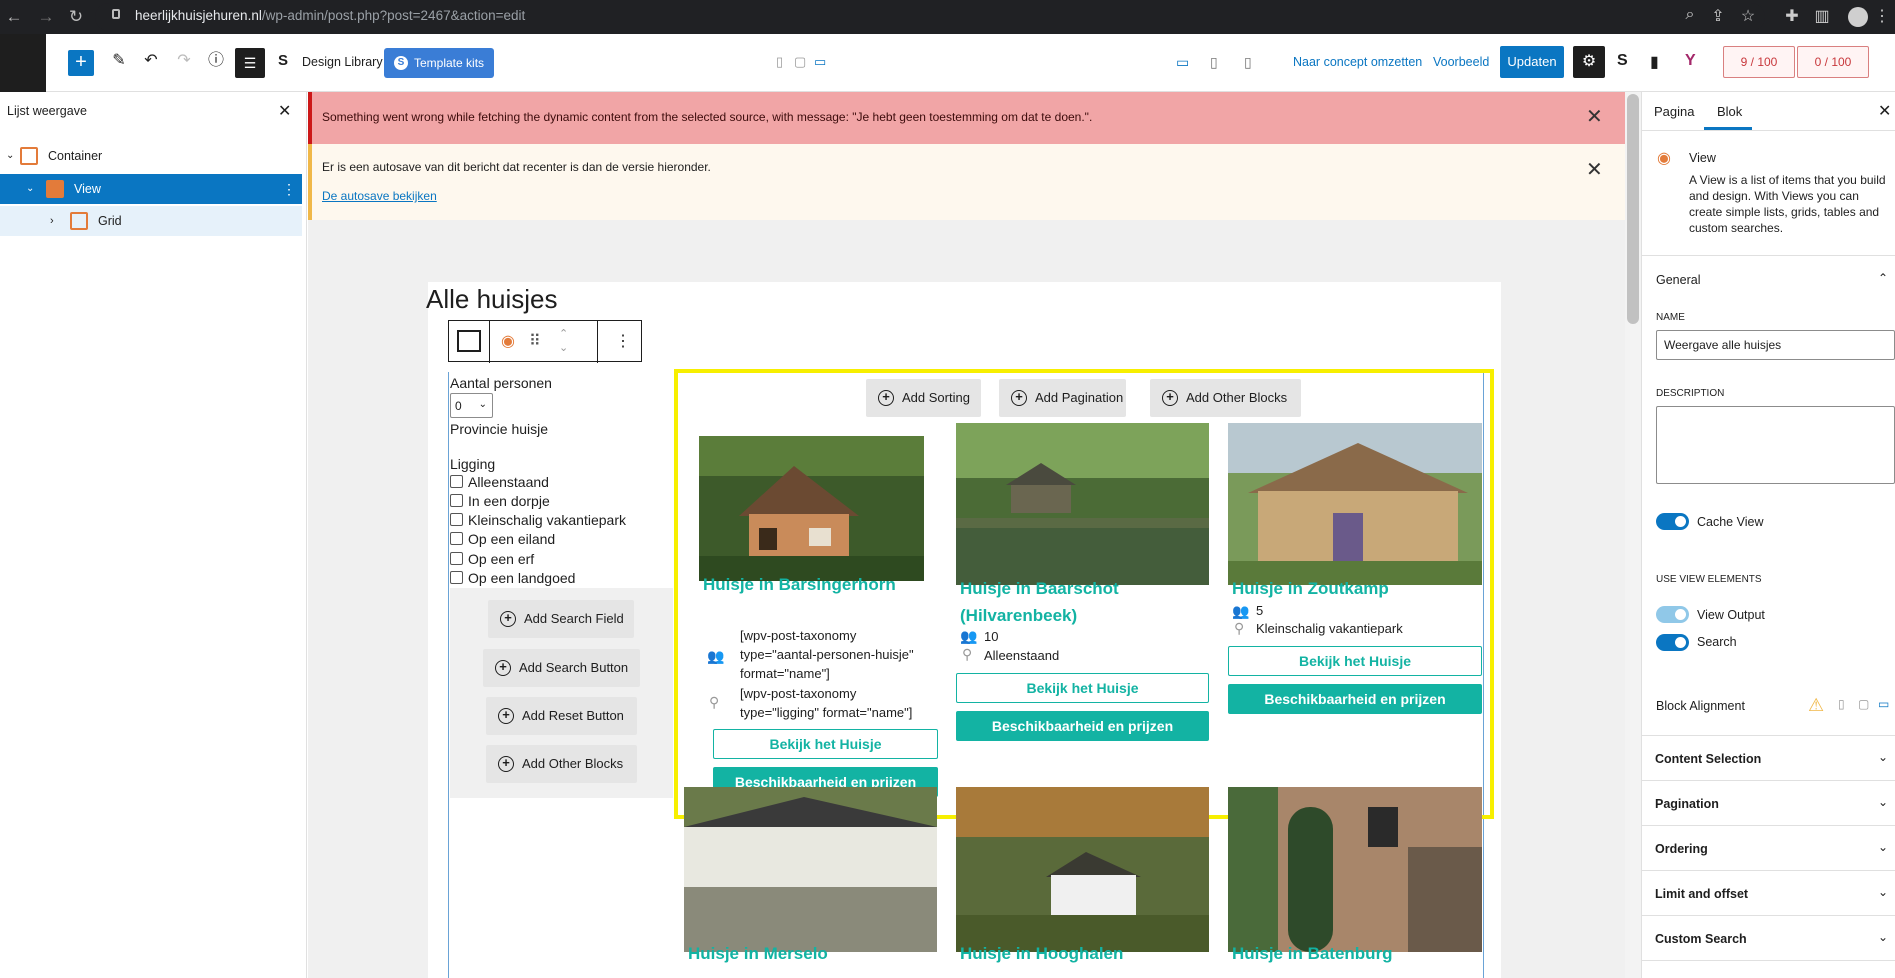 This screenshot has height=978, width=1895. What do you see at coordinates (342, 62) in the screenshot?
I see `design-library-button: Design Library` at bounding box center [342, 62].